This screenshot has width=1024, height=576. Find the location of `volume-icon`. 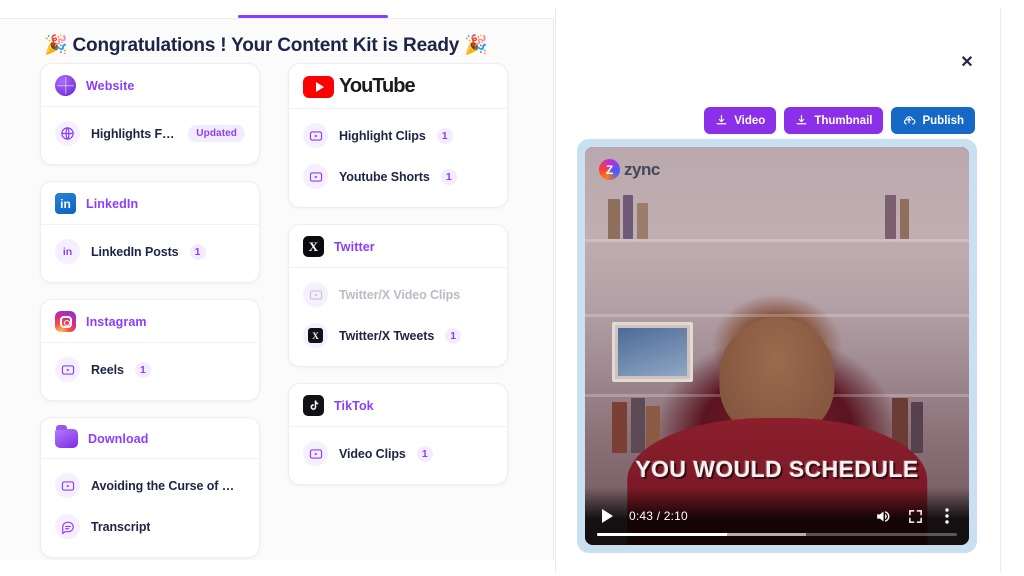

volume-icon is located at coordinates (883, 516).